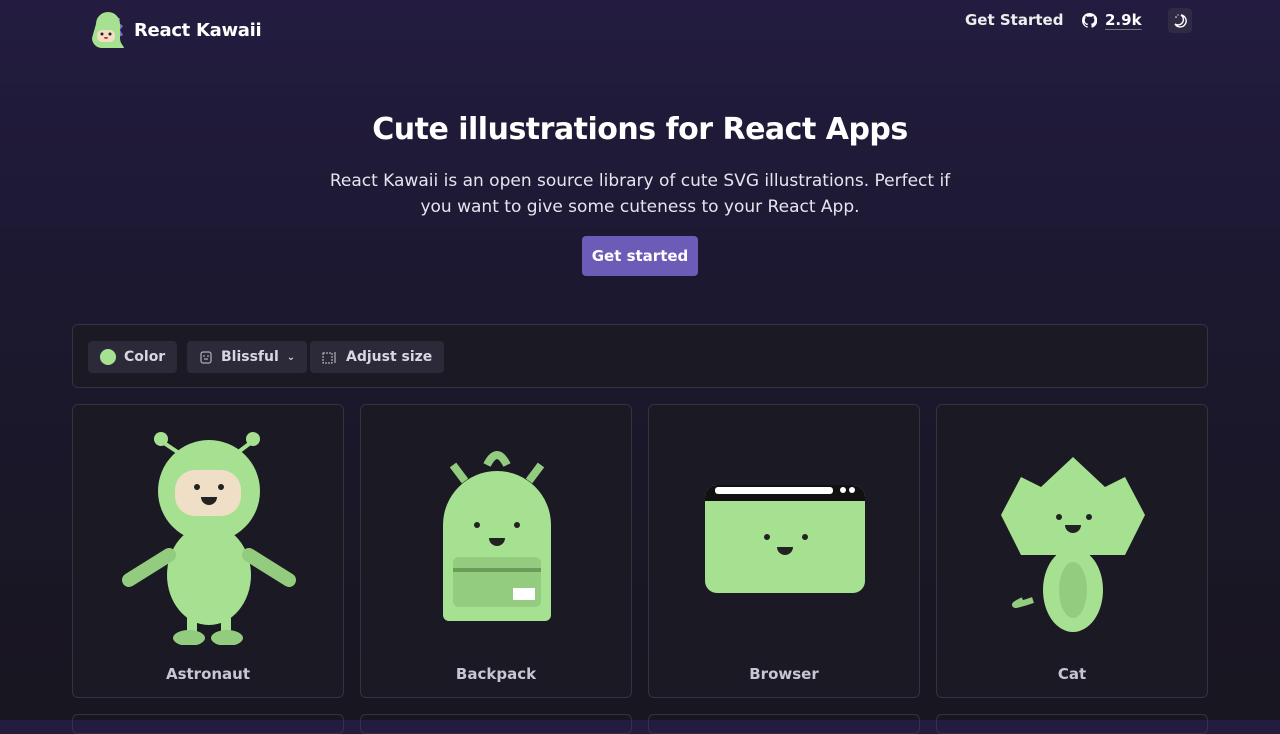 This screenshot has height=734, width=1280. Describe the element at coordinates (291, 357) in the screenshot. I see `chevron-down-icon: ⌄` at that location.